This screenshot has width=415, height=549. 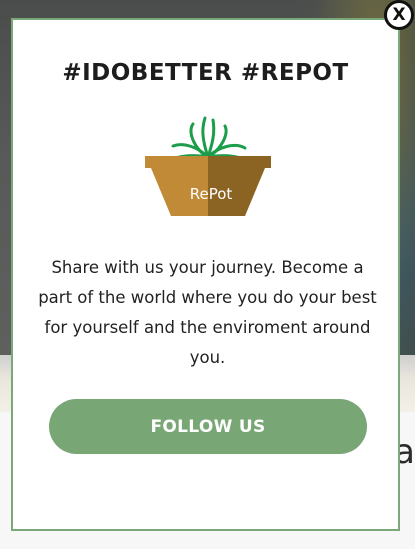 What do you see at coordinates (208, 426) in the screenshot?
I see `follow-us-button: FOLLOW US` at bounding box center [208, 426].